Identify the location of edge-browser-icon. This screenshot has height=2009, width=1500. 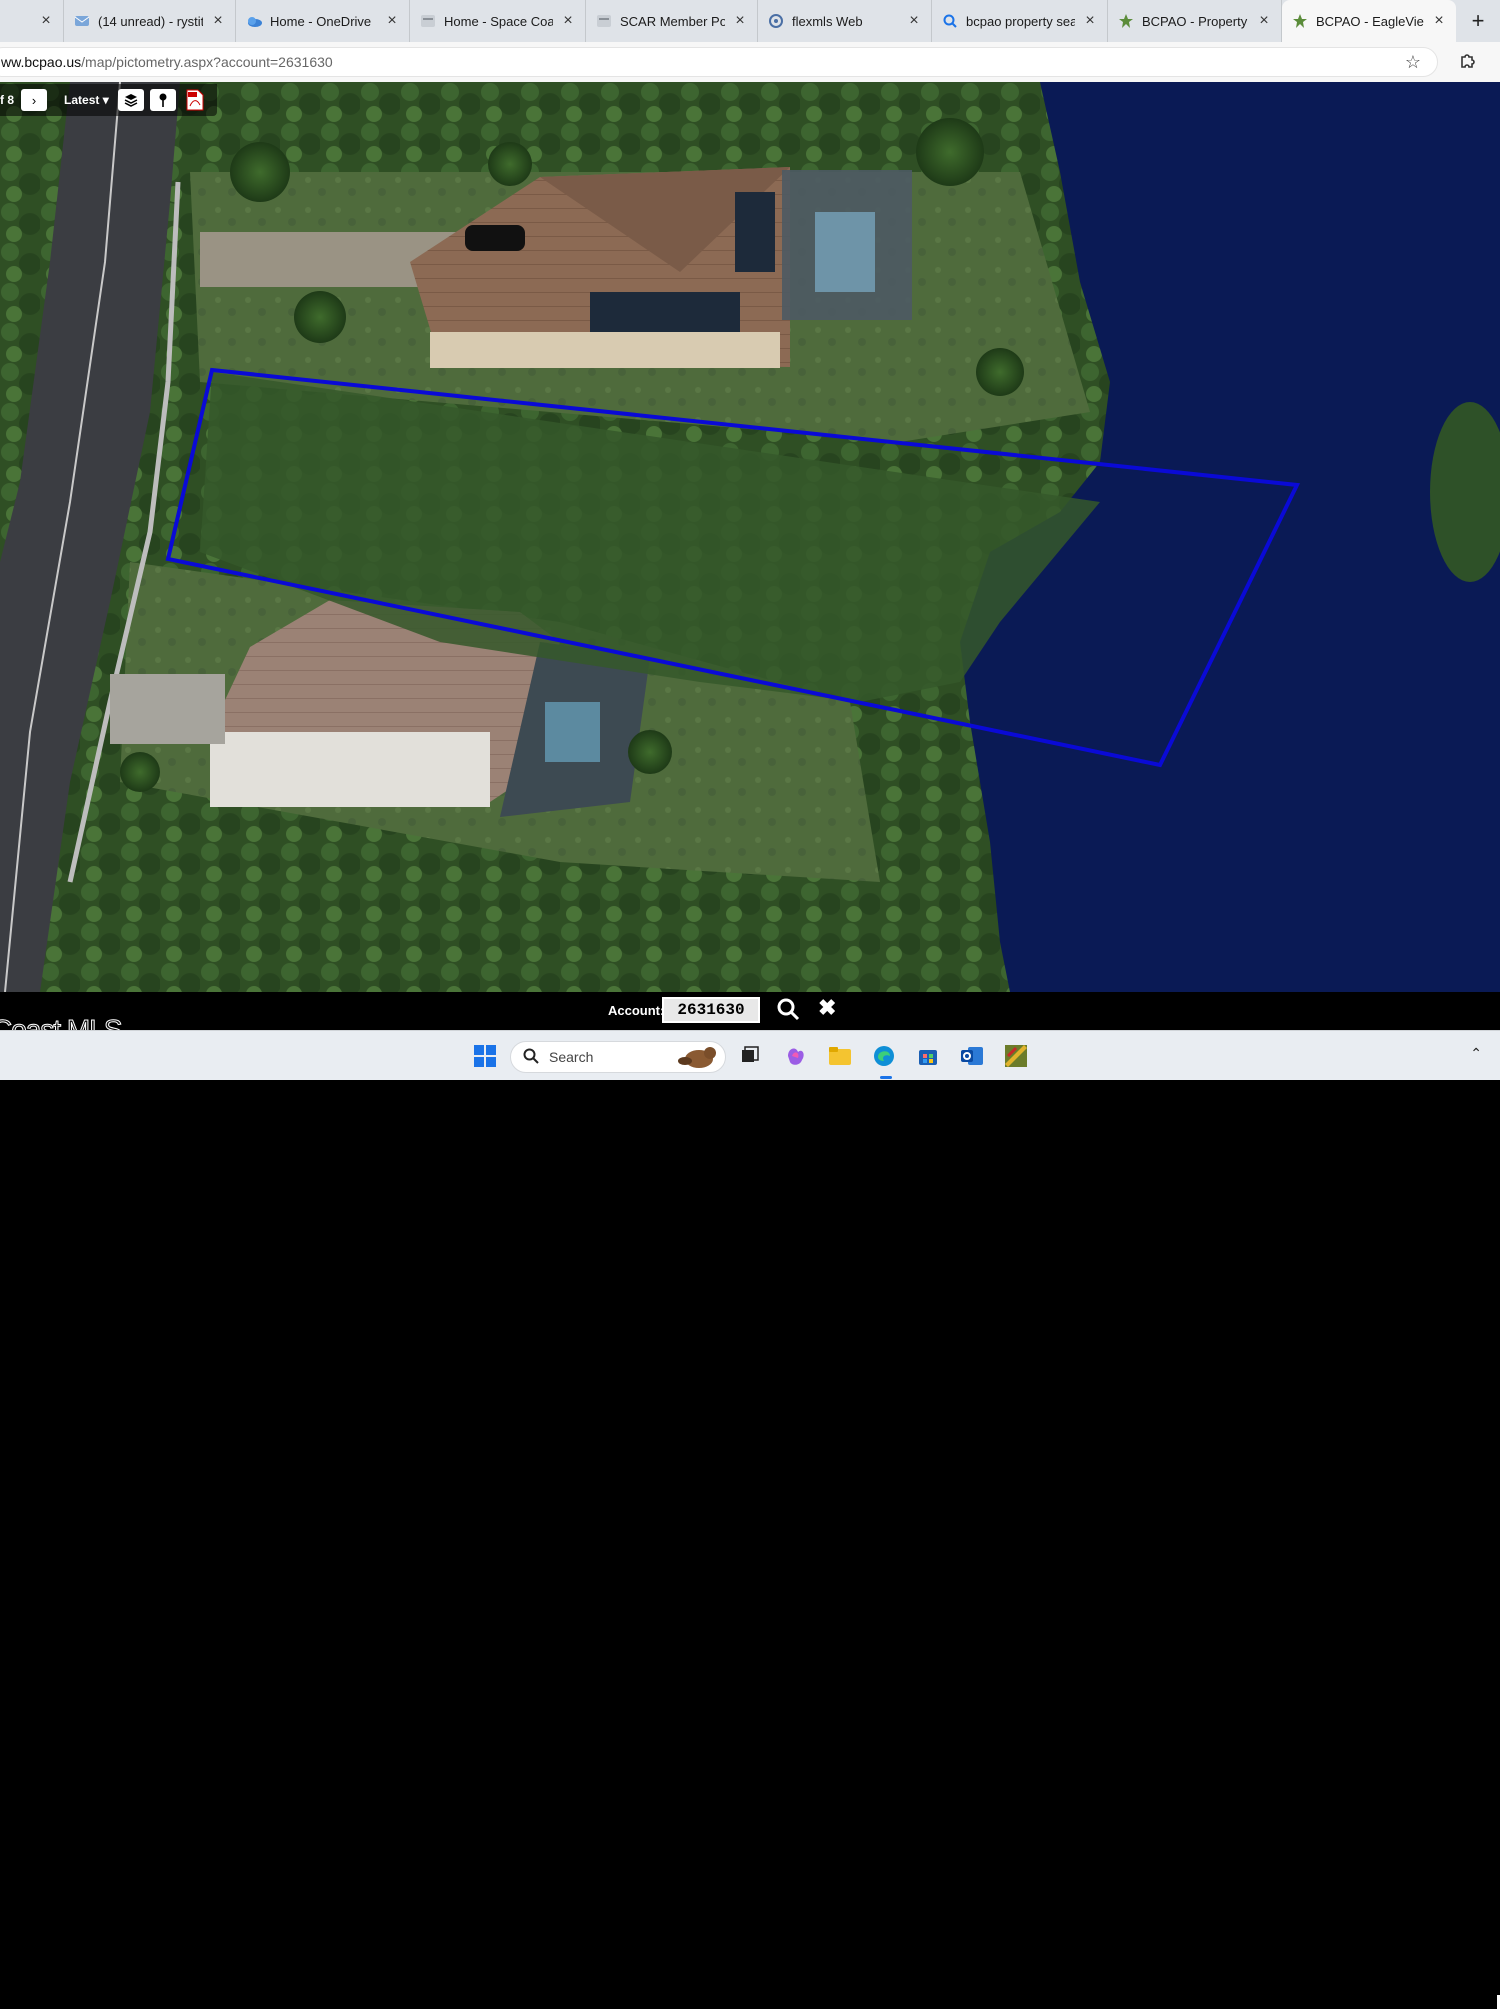
(884, 1056).